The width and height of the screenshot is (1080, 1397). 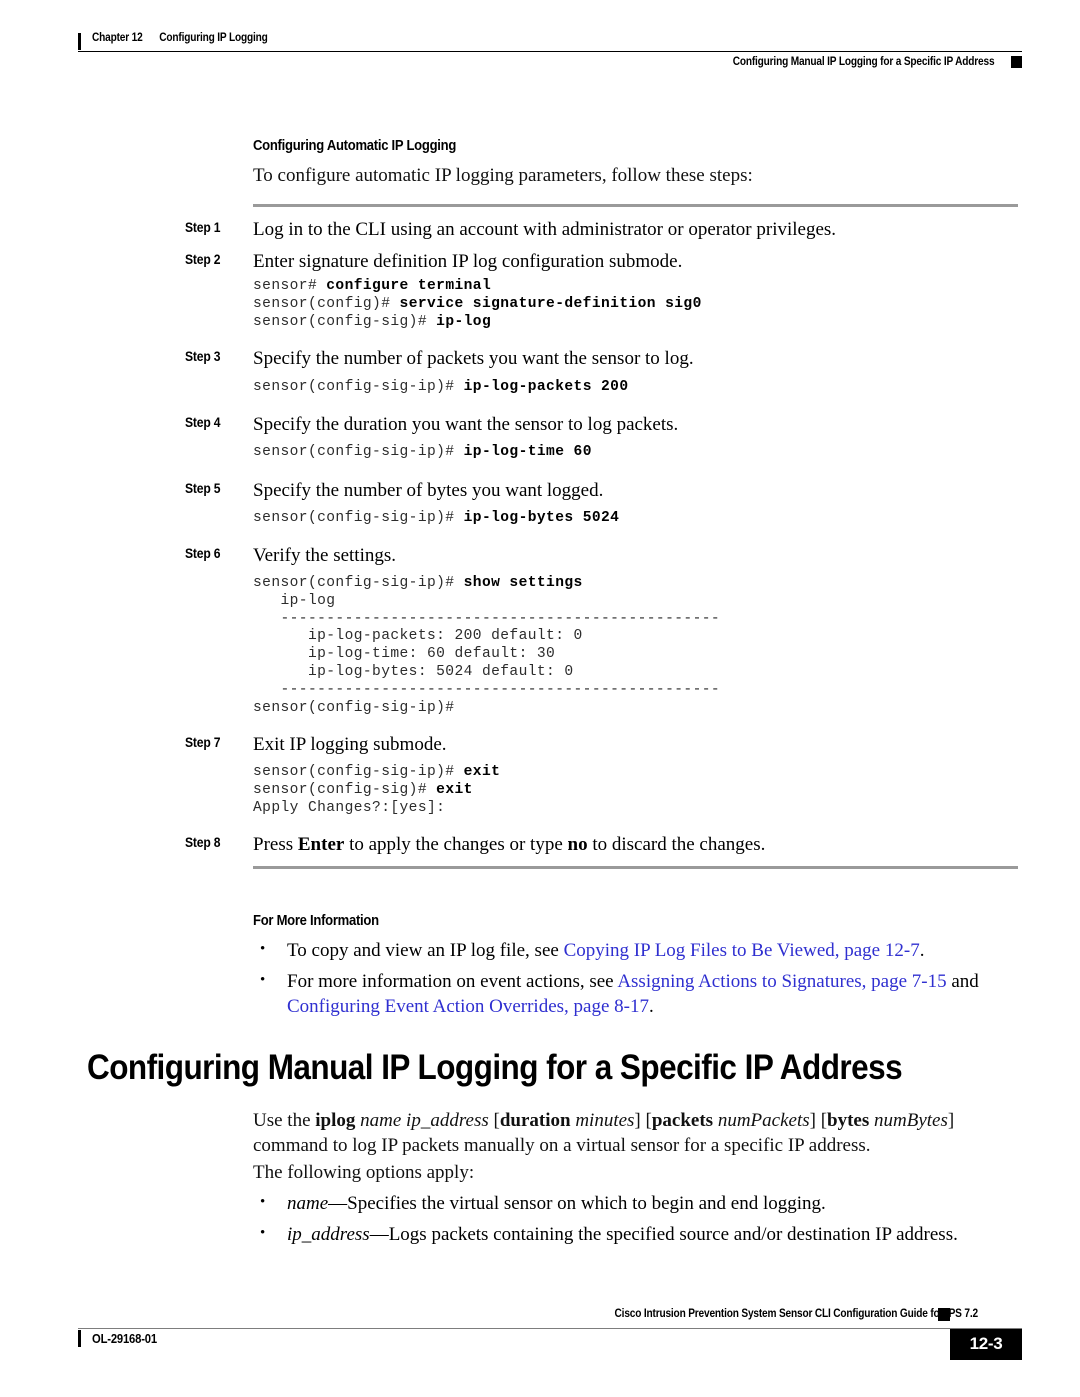 I want to click on step-6-text: Verify the settings., so click(x=325, y=555).